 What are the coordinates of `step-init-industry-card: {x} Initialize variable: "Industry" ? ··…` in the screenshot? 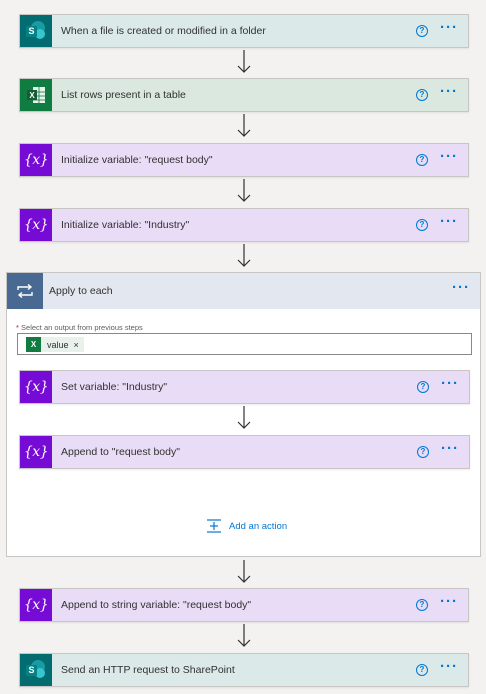 It's located at (244, 225).